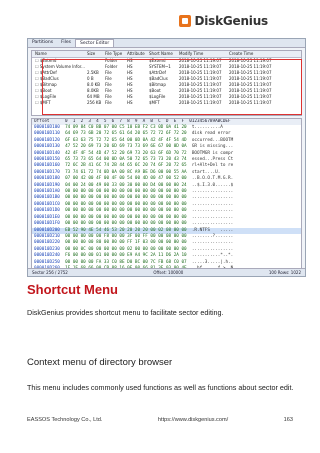  What do you see at coordinates (284, 272) in the screenshot?
I see `status-rows: 100 Rows: 1022` at bounding box center [284, 272].